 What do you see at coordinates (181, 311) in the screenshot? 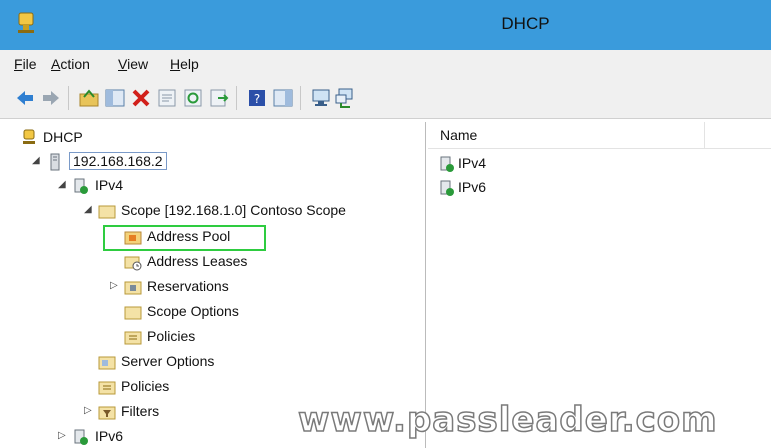
I see `tree-node-scope-options: Scope Options` at bounding box center [181, 311].